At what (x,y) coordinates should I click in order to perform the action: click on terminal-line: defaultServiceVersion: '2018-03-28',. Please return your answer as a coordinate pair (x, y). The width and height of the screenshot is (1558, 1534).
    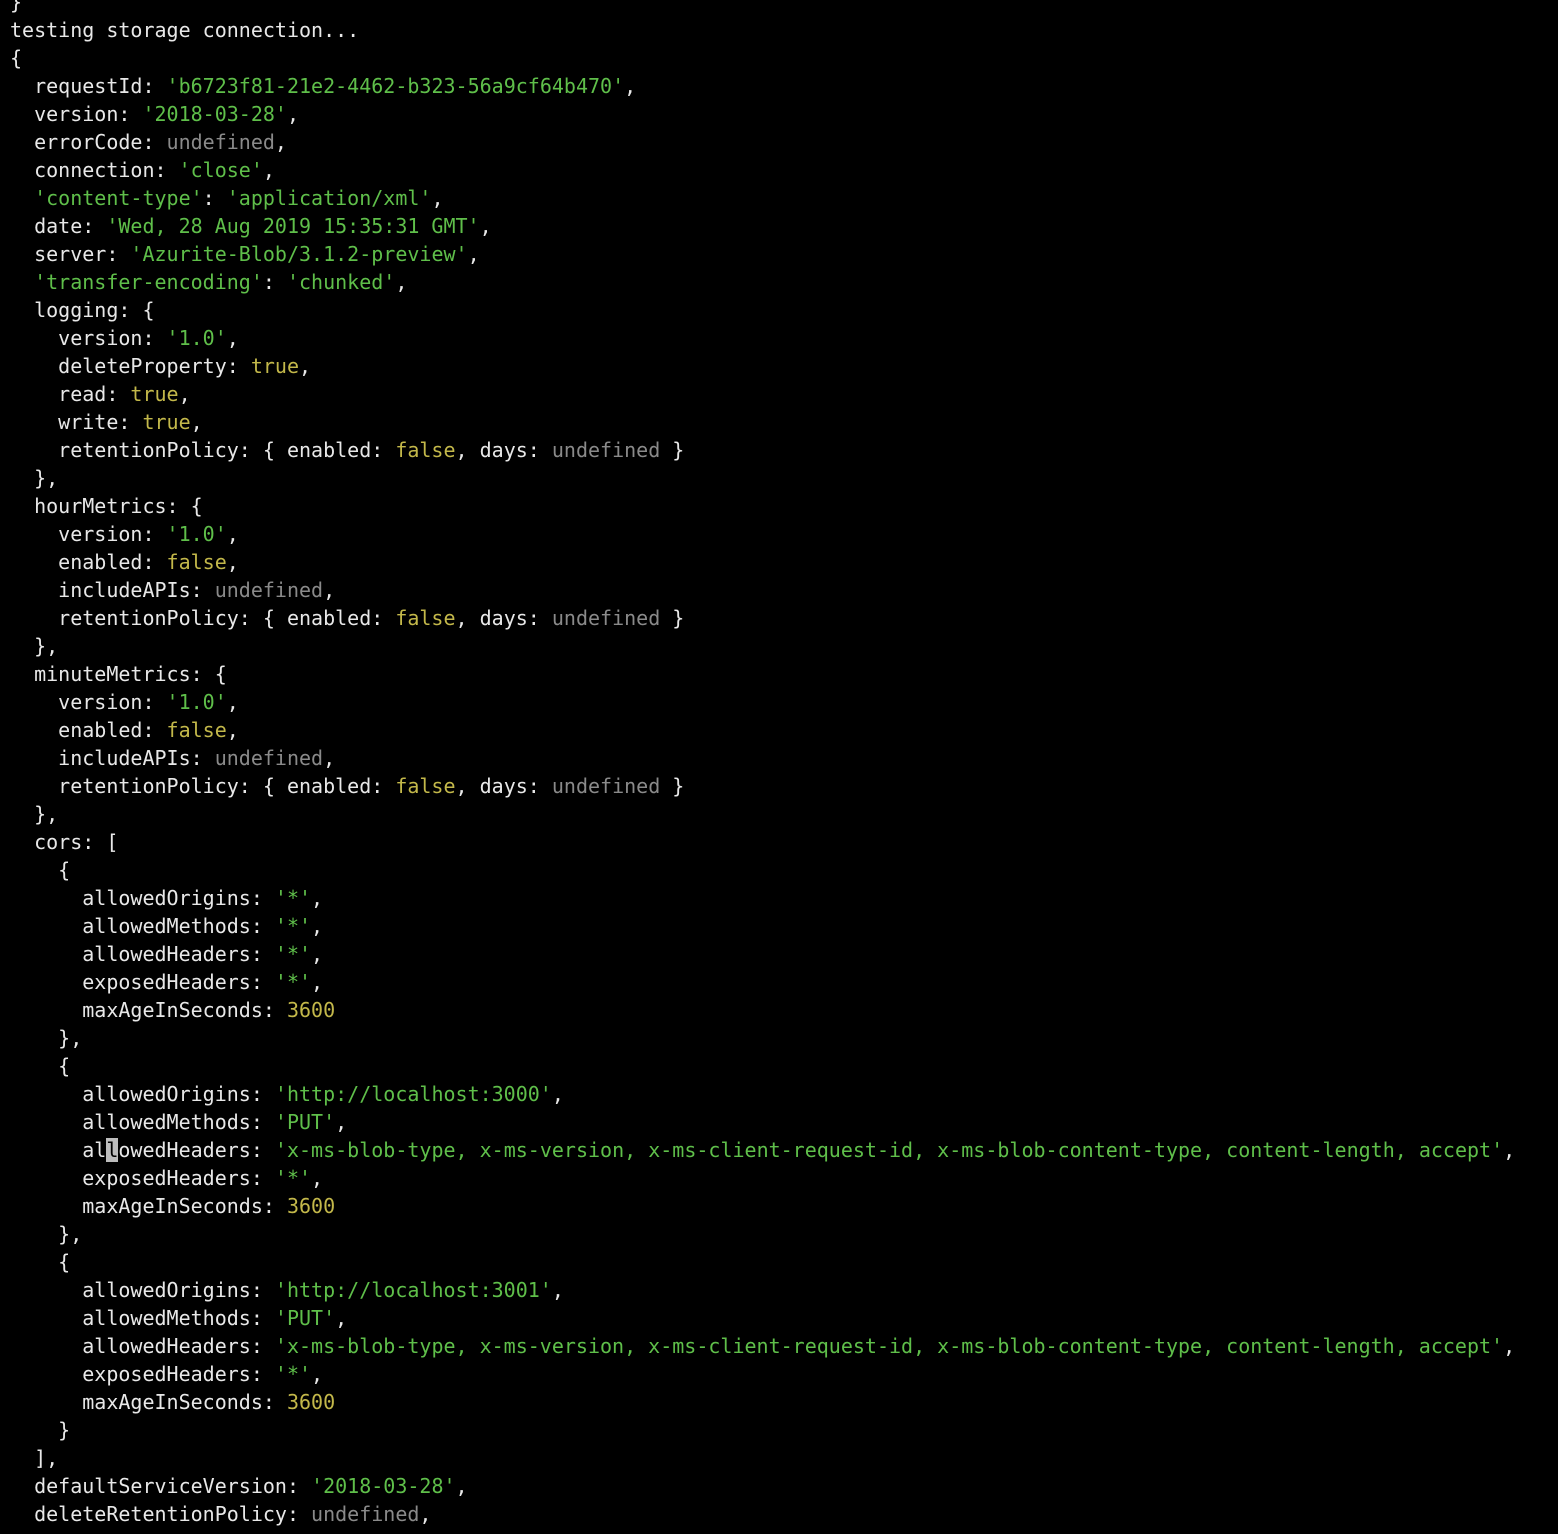
    Looking at the image, I should click on (784, 1486).